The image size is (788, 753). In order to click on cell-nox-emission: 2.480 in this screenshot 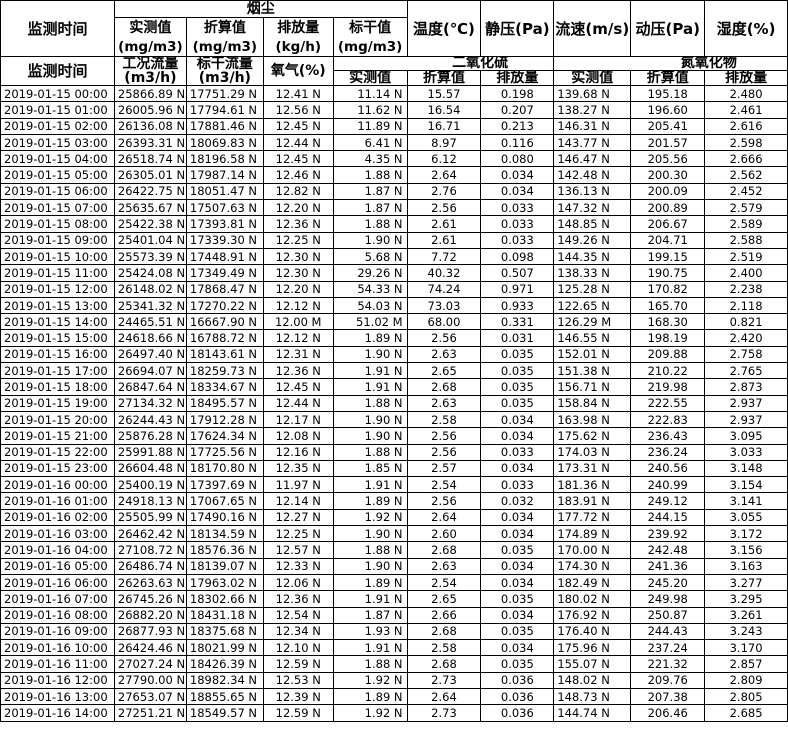, I will do `click(746, 93)`.